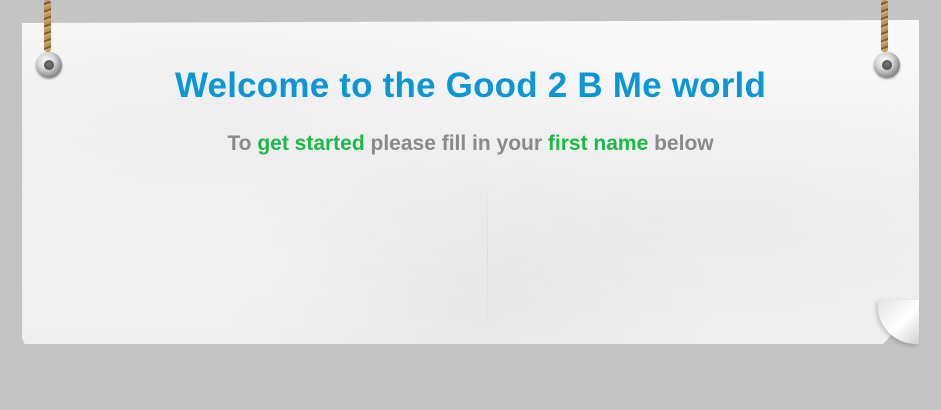 This screenshot has height=410, width=941. Describe the element at coordinates (242, 143) in the screenshot. I see `instructions-part-1: To` at that location.